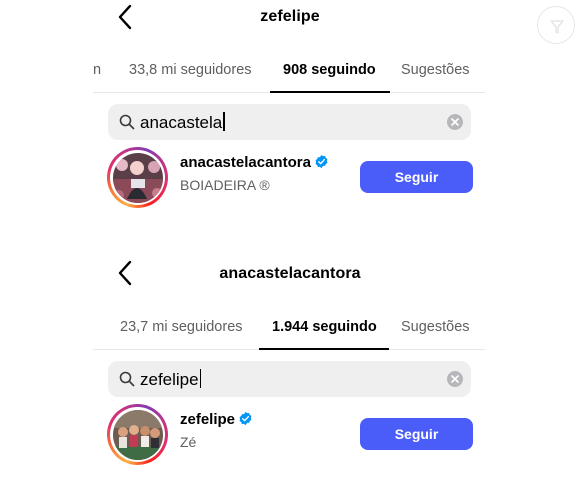  What do you see at coordinates (181, 327) in the screenshot?
I see `tab-followers: 23,7 mi seguidores` at bounding box center [181, 327].